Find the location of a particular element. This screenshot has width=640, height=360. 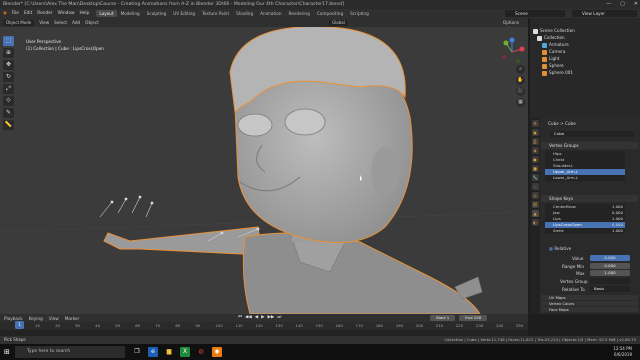

transform-orientation: Global is located at coordinates (338, 22).